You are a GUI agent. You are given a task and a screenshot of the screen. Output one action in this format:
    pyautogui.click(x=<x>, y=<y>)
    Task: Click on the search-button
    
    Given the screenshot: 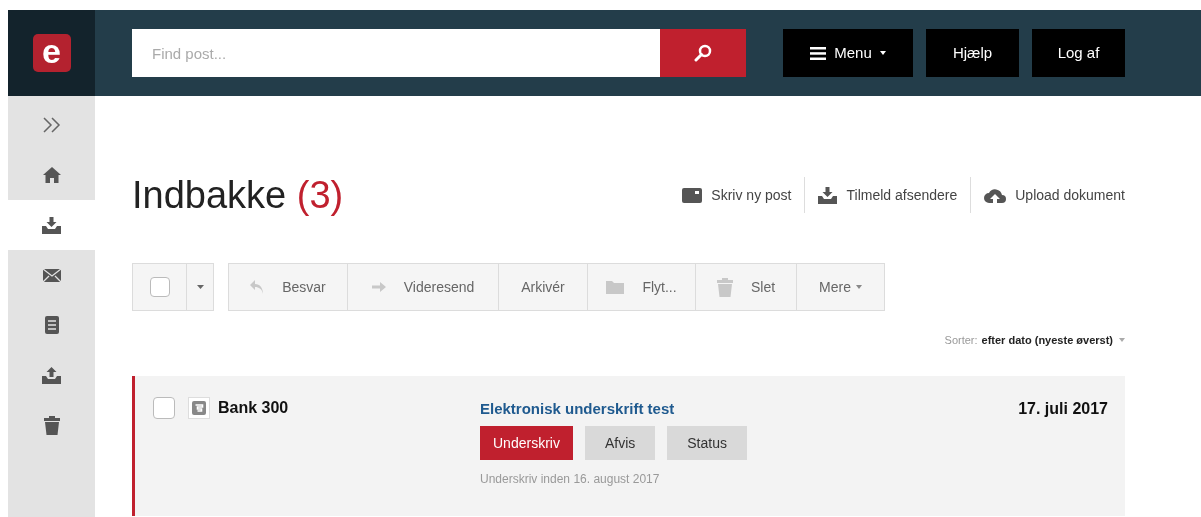 What is the action you would take?
    pyautogui.click(x=703, y=53)
    